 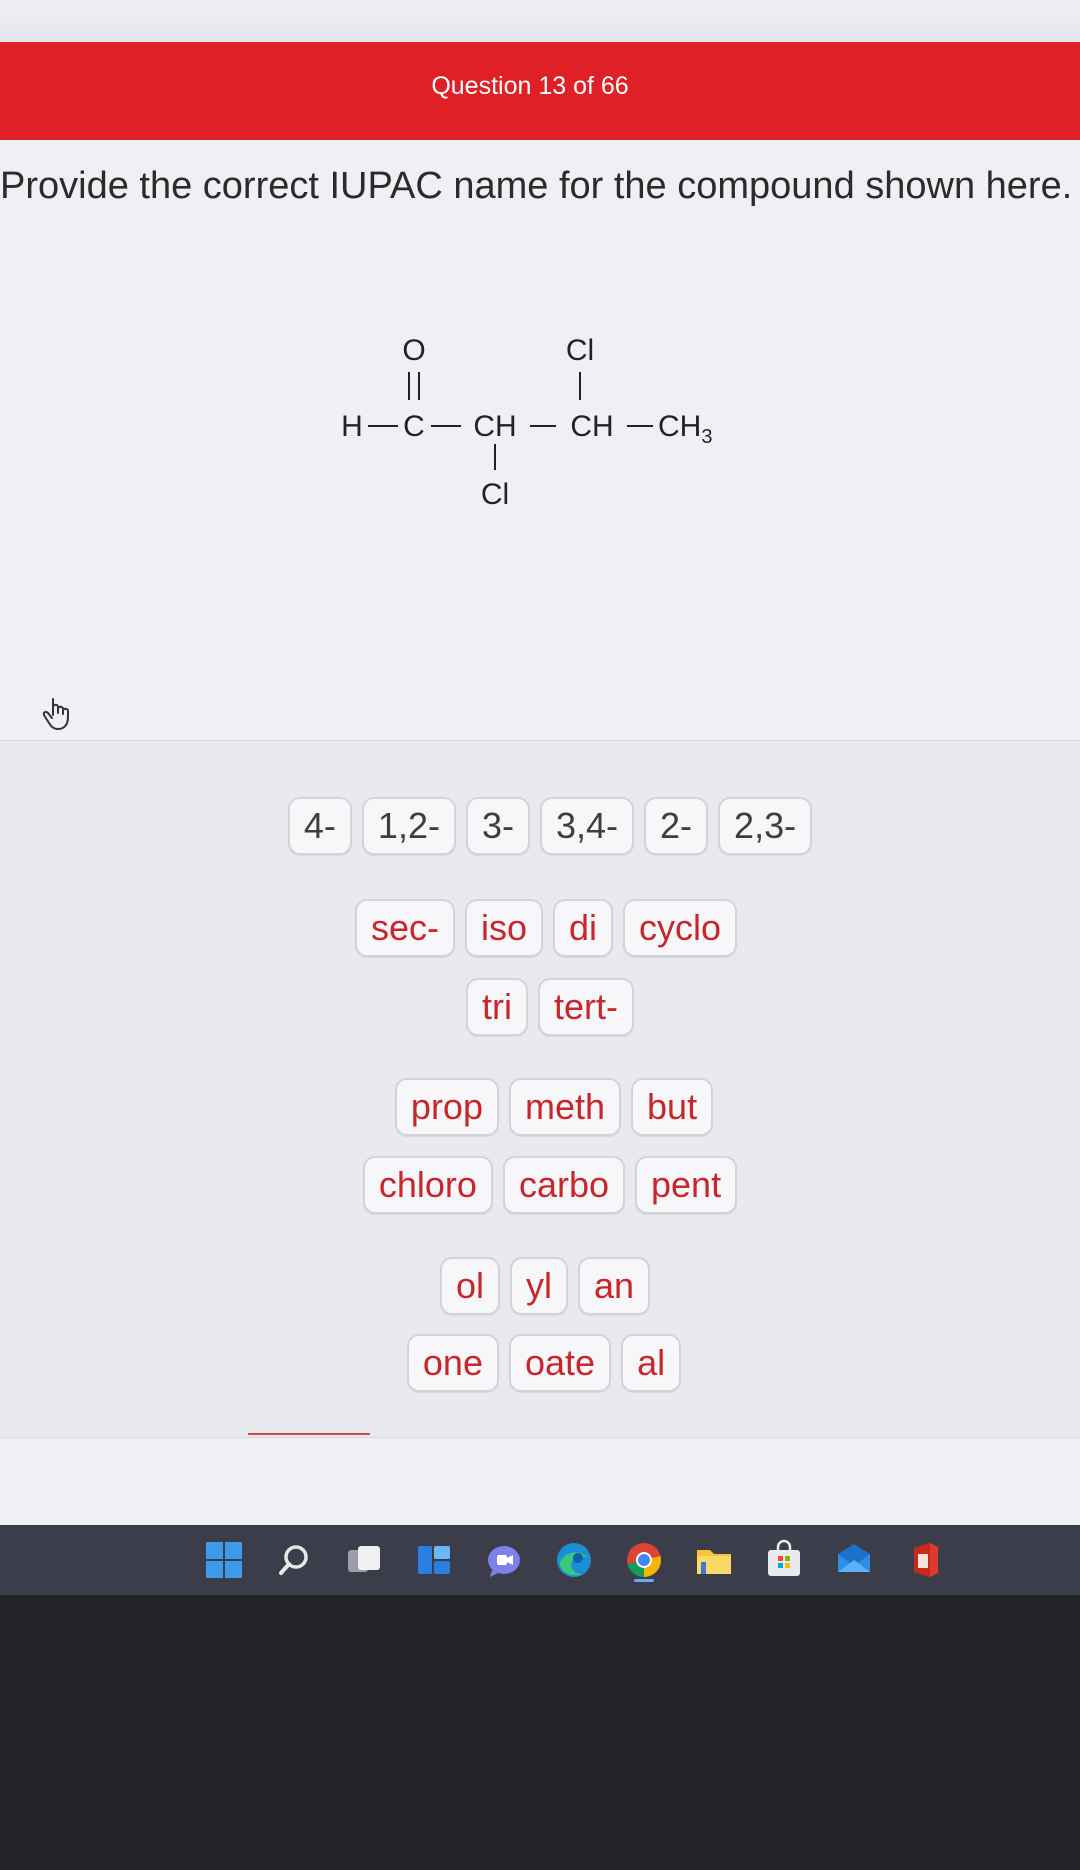 I want to click on teams-chat-icon, so click(x=504, y=1560).